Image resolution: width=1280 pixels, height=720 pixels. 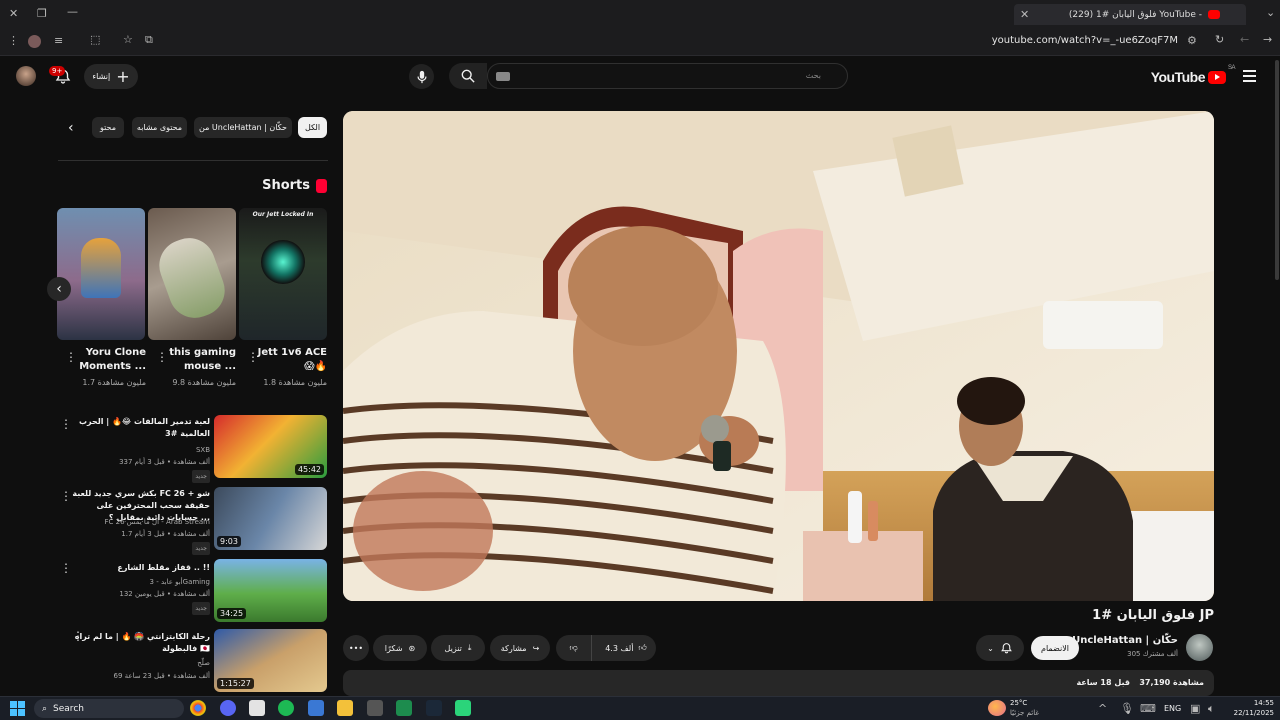 What do you see at coordinates (13, 13) in the screenshot?
I see `close-window-icon: ✕` at bounding box center [13, 13].